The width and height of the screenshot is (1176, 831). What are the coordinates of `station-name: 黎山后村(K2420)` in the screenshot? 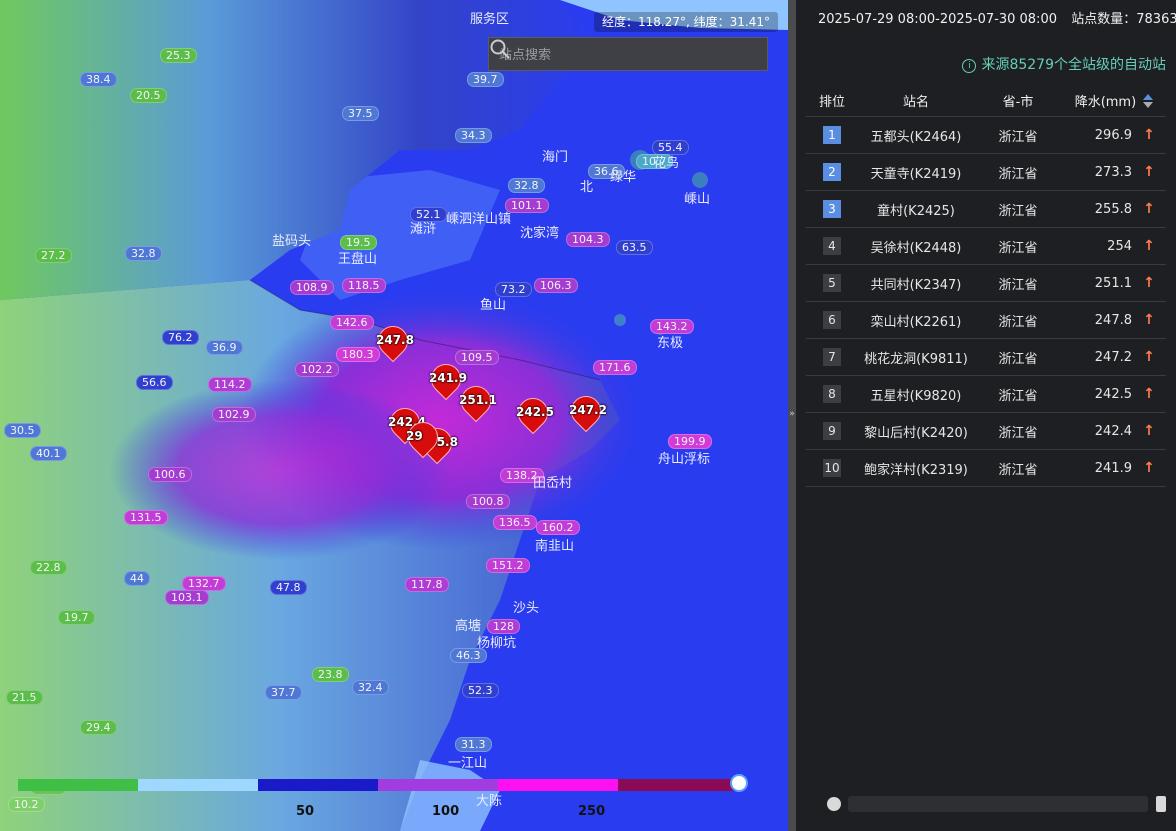 It's located at (916, 431).